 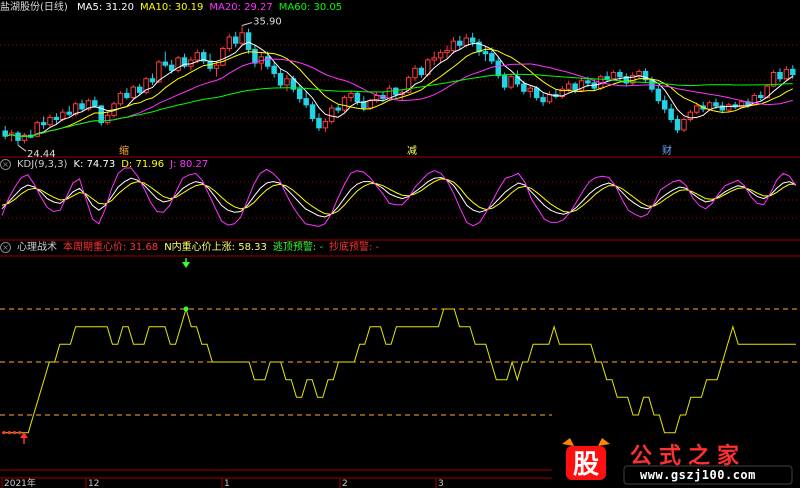 I want to click on legend-name: KDJ(9,3,3), so click(x=42, y=164).